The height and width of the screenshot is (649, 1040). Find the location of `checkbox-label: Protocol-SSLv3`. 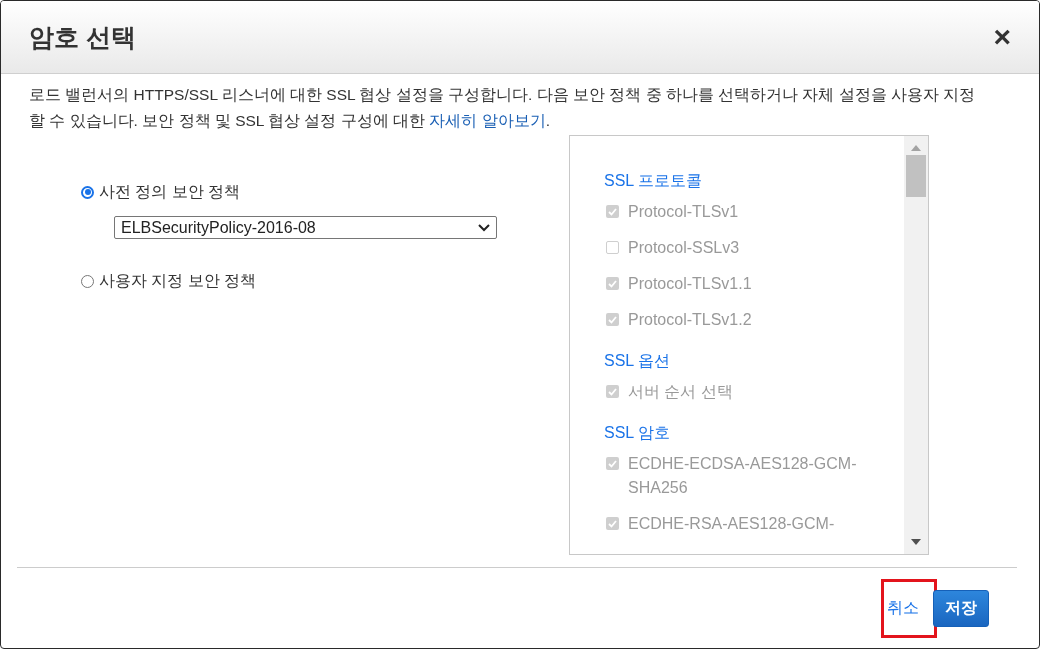

checkbox-label: Protocol-SSLv3 is located at coordinates (684, 248).